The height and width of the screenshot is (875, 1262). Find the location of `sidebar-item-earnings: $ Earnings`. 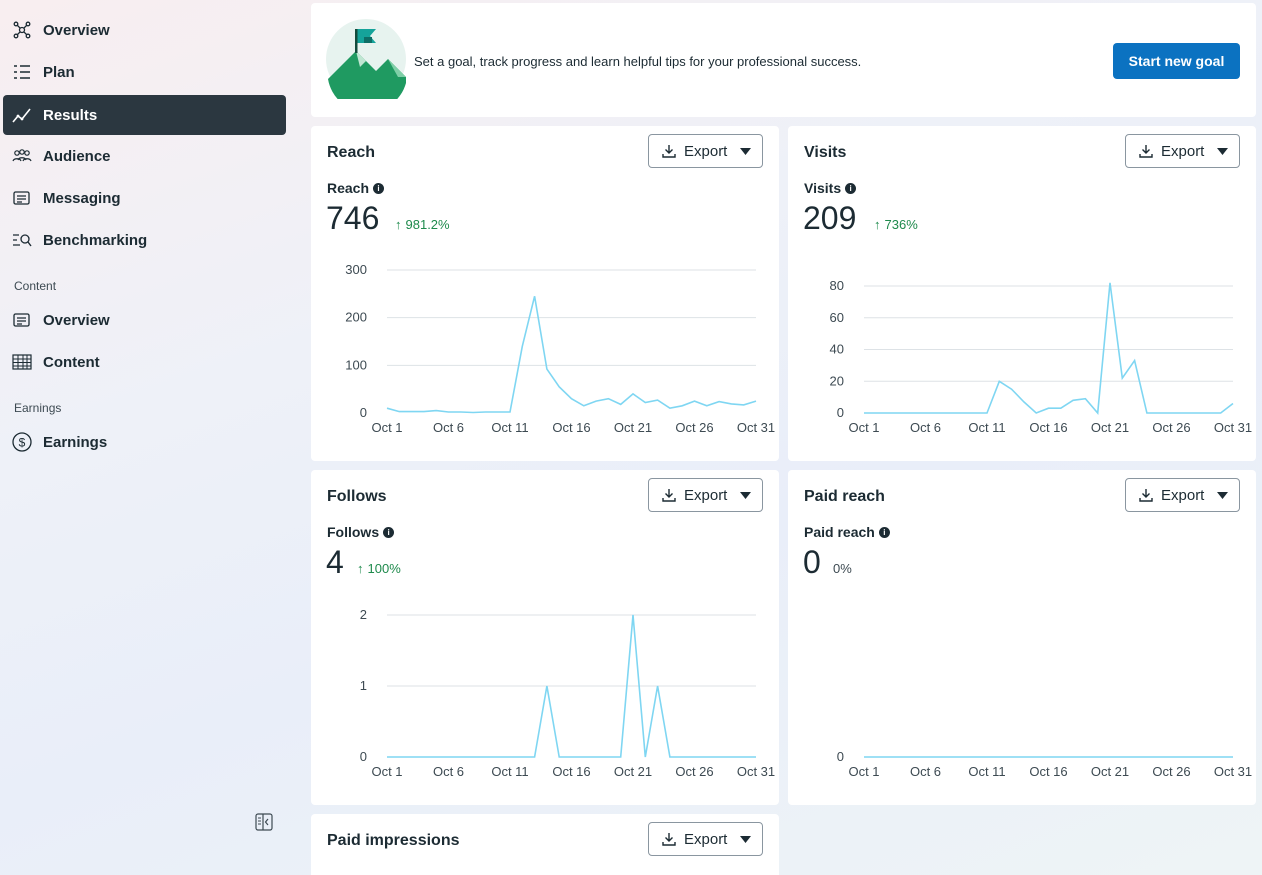

sidebar-item-earnings: $ Earnings is located at coordinates (144, 442).